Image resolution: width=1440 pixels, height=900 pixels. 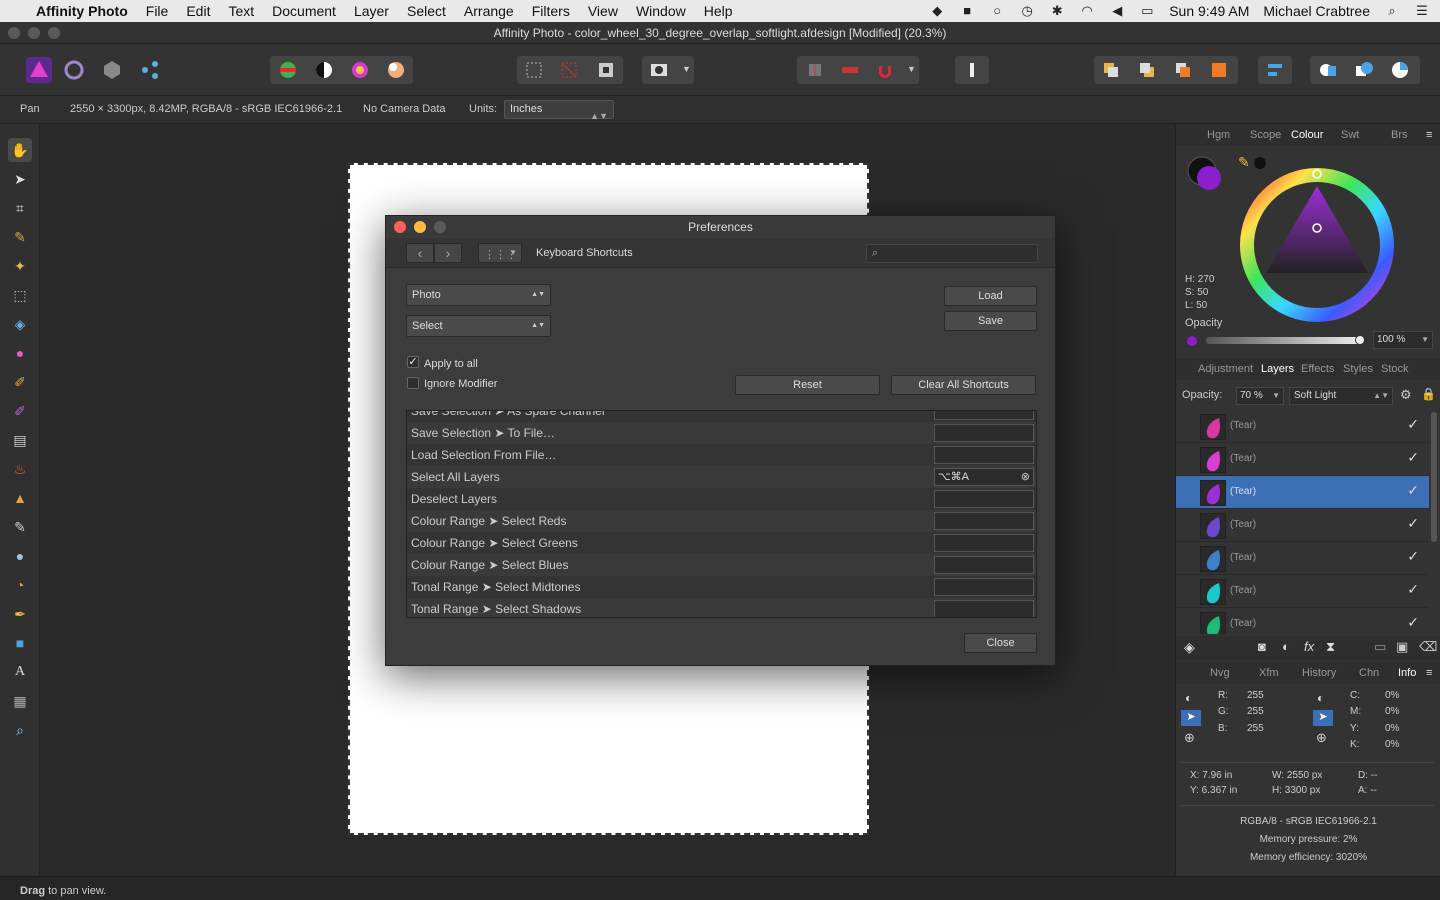 I want to click on photo-persona-icon, so click(x=39, y=70).